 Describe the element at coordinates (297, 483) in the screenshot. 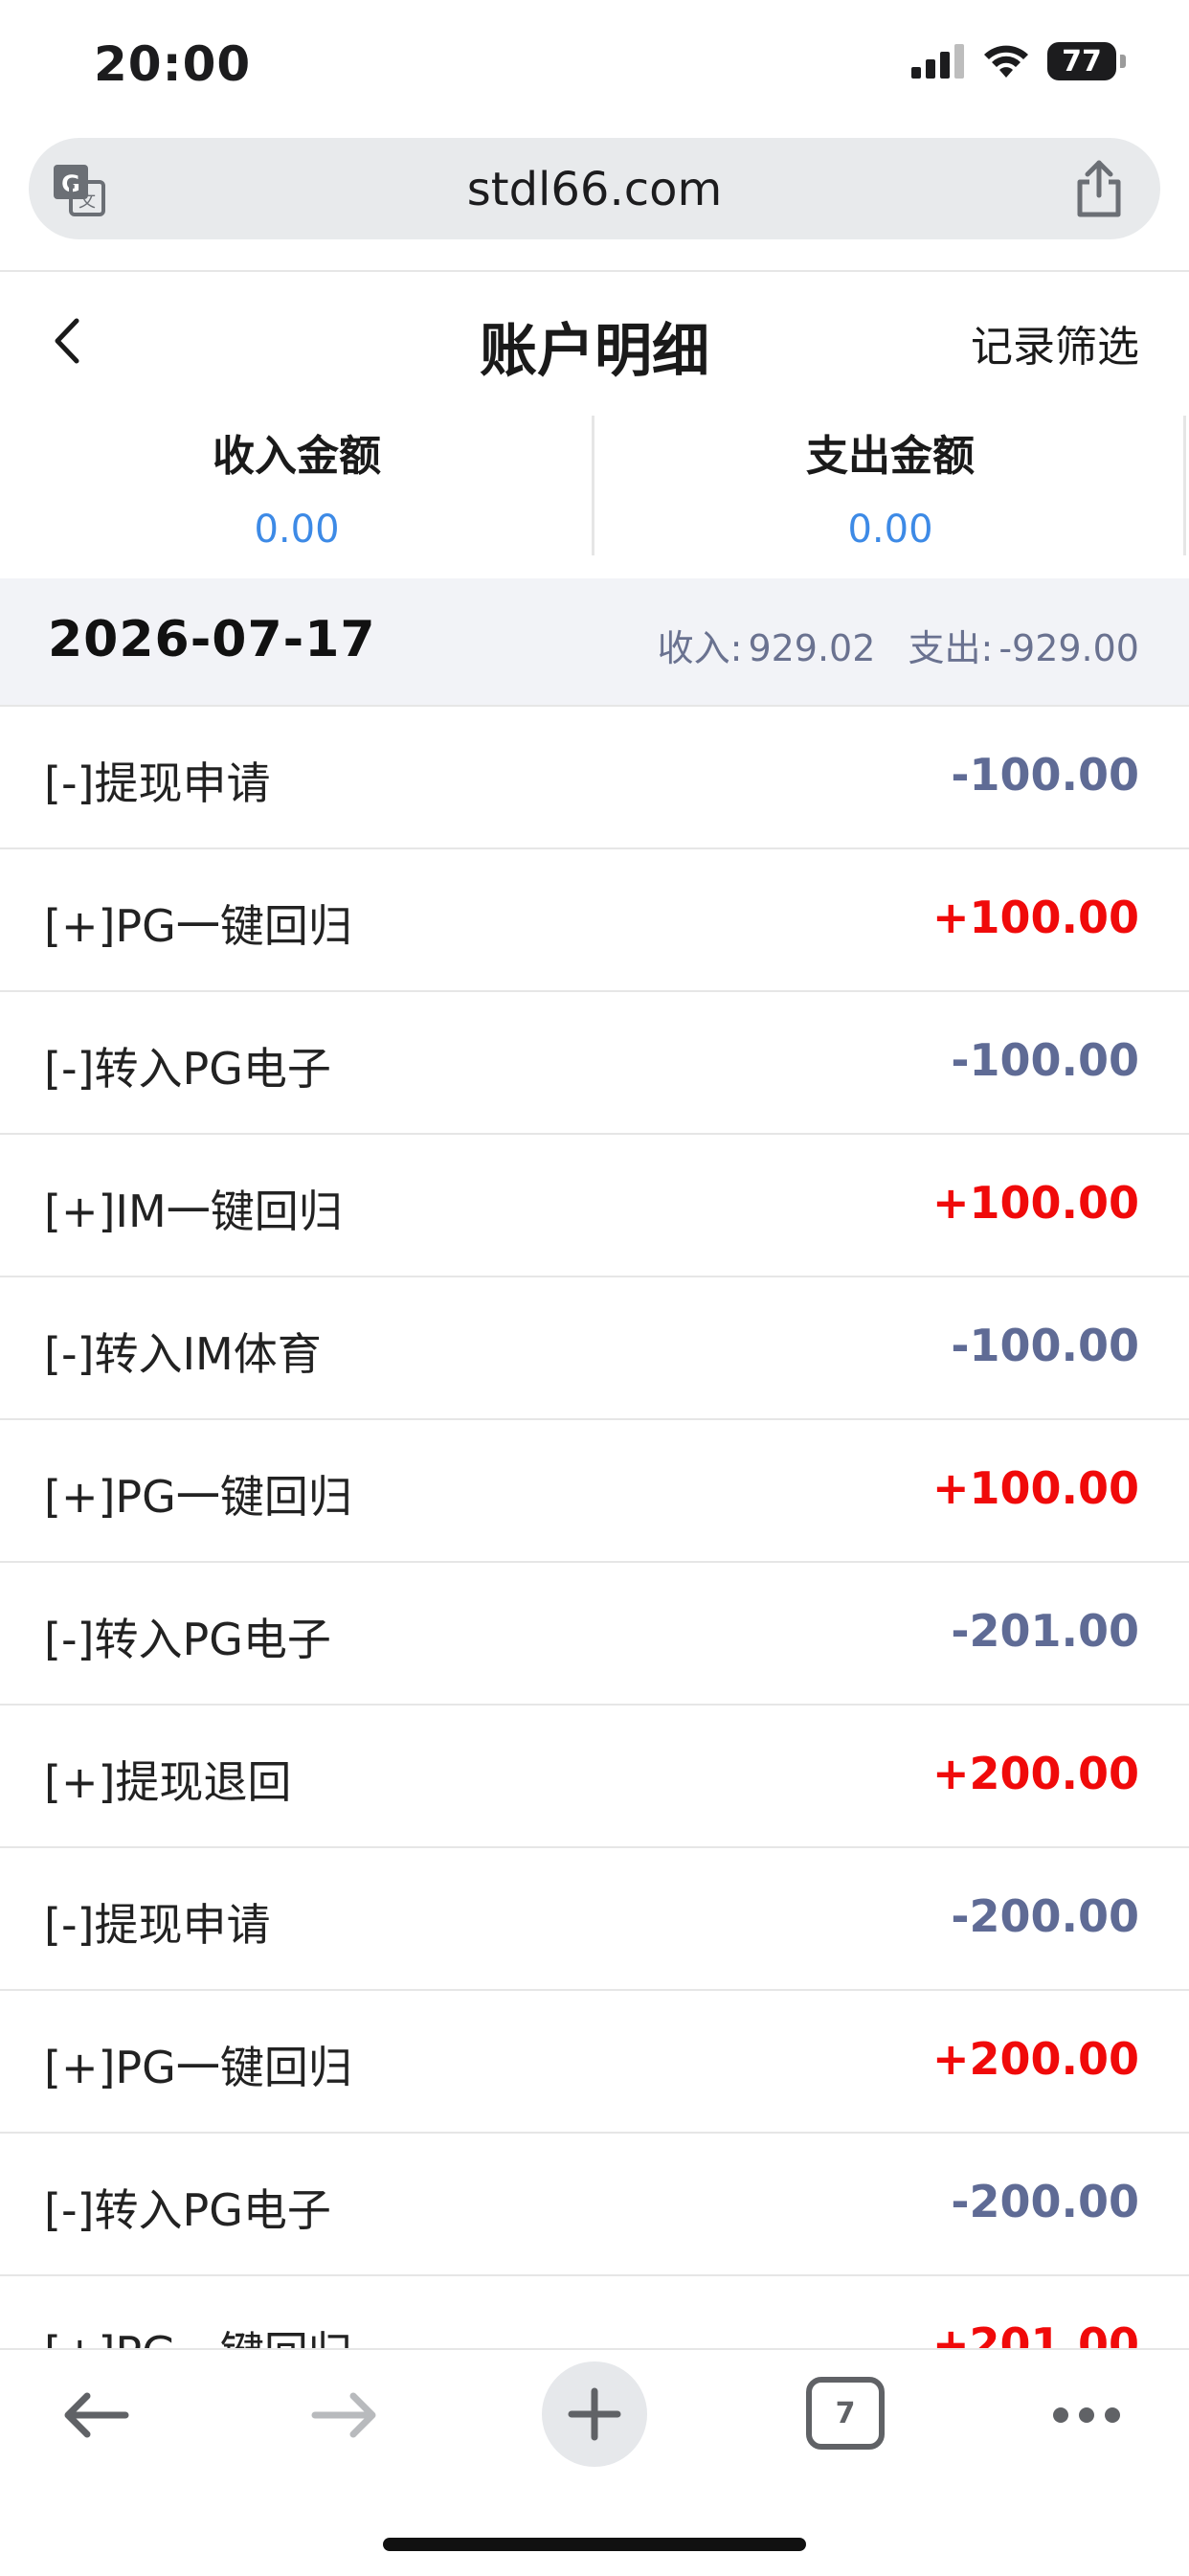

I see `income-summary: 收入金额 0.00` at that location.